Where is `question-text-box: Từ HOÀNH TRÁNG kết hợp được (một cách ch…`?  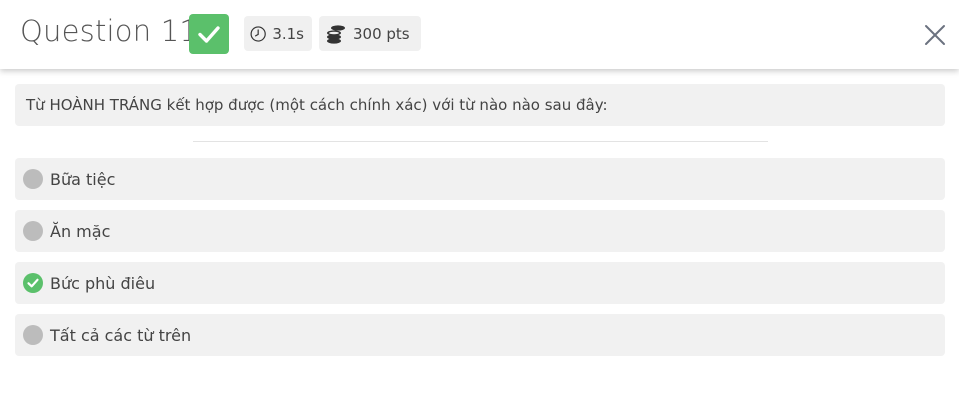 question-text-box: Từ HOÀNH TRÁNG kết hợp được (một cách ch… is located at coordinates (480, 105).